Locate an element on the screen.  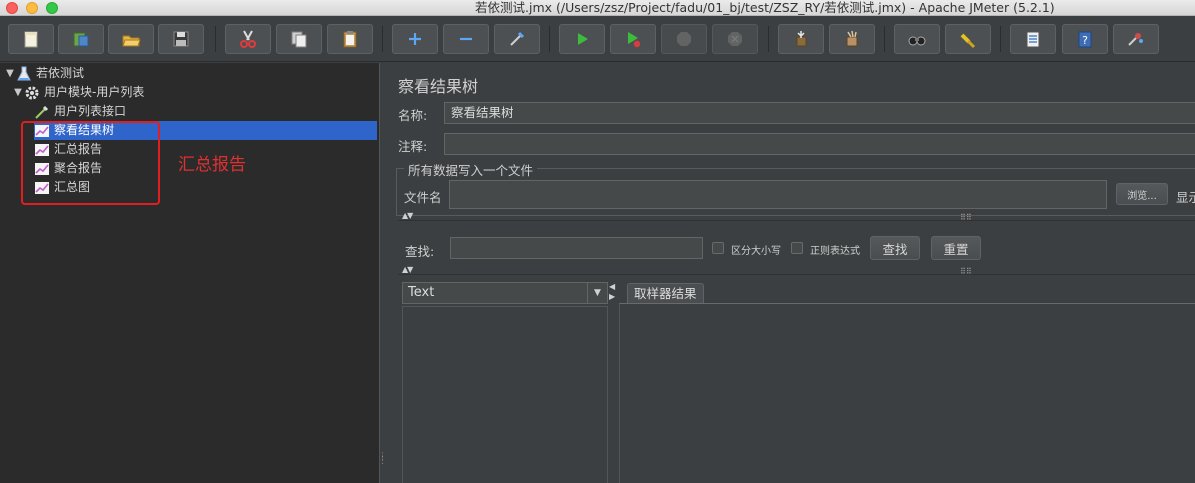
start-icon is located at coordinates (583, 39).